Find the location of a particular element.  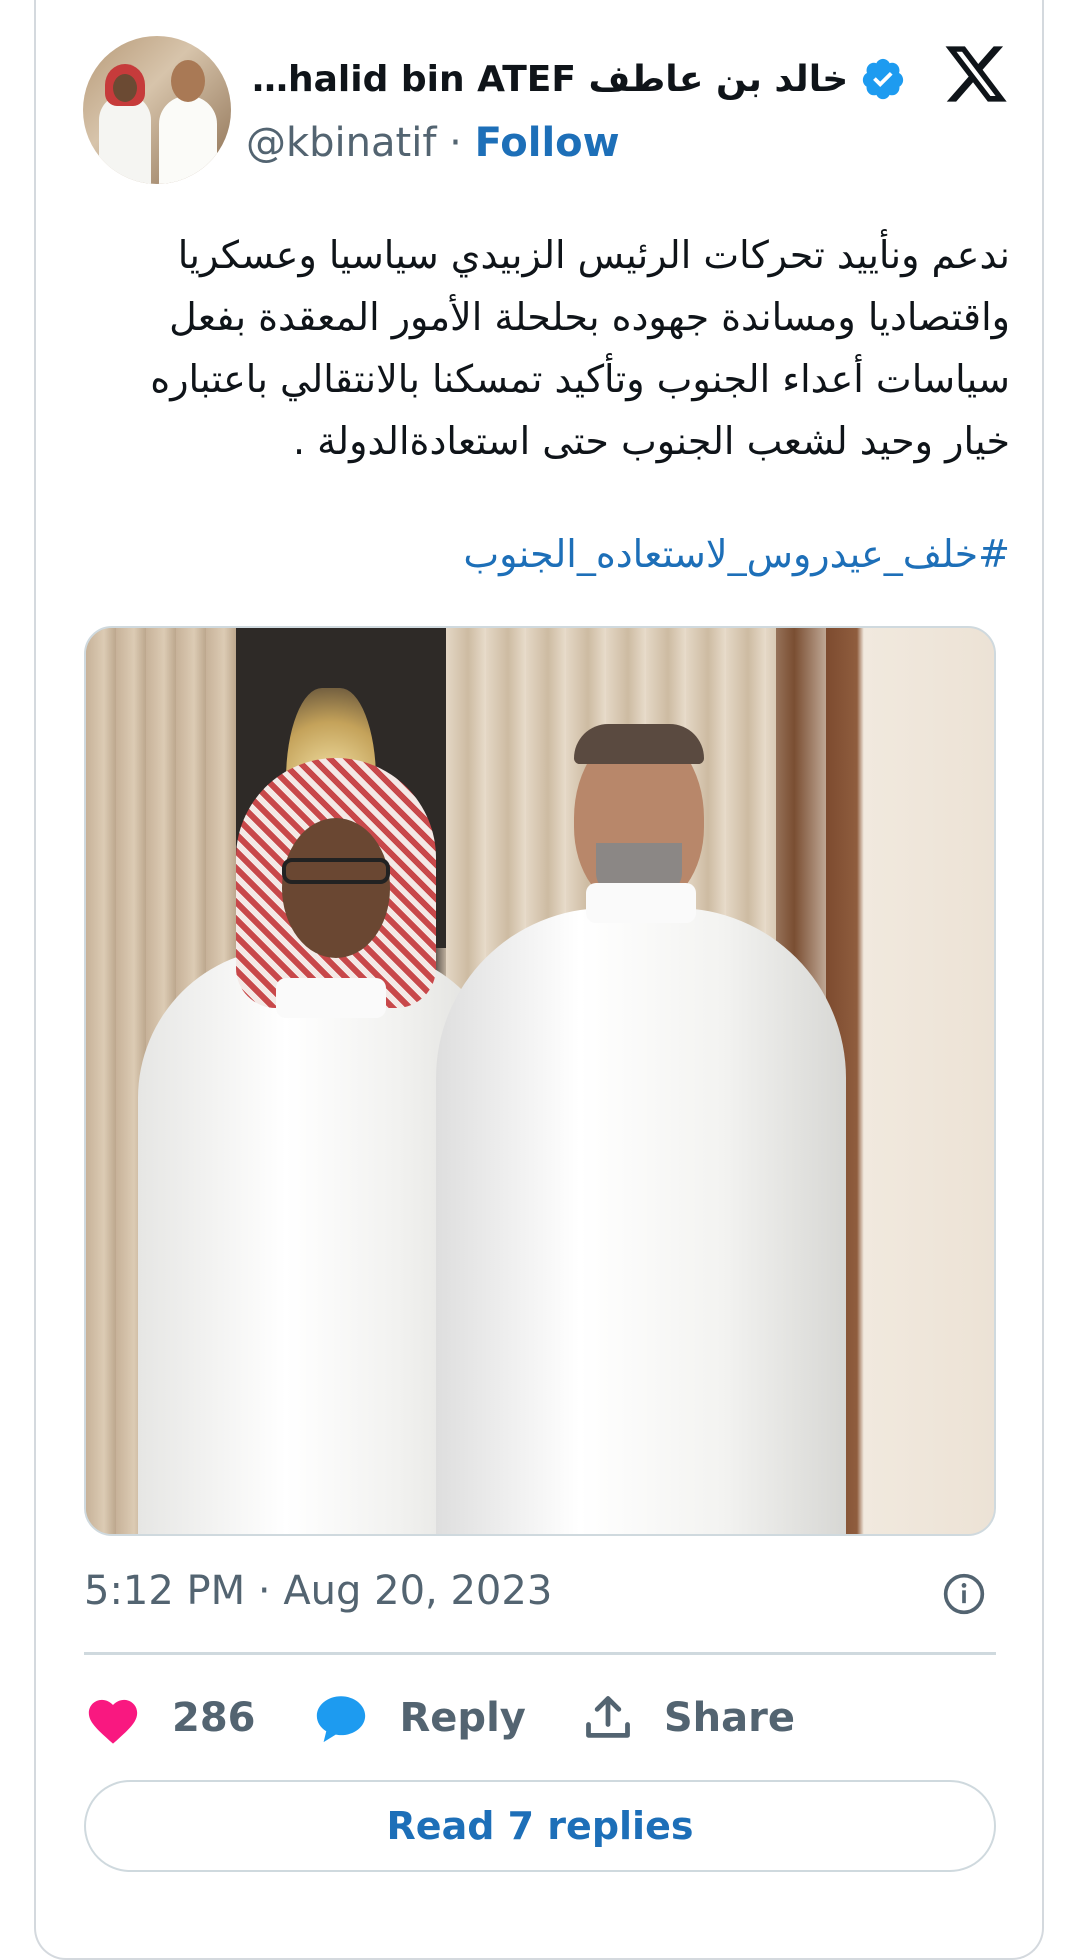

photo-person-right-hair is located at coordinates (639, 744).